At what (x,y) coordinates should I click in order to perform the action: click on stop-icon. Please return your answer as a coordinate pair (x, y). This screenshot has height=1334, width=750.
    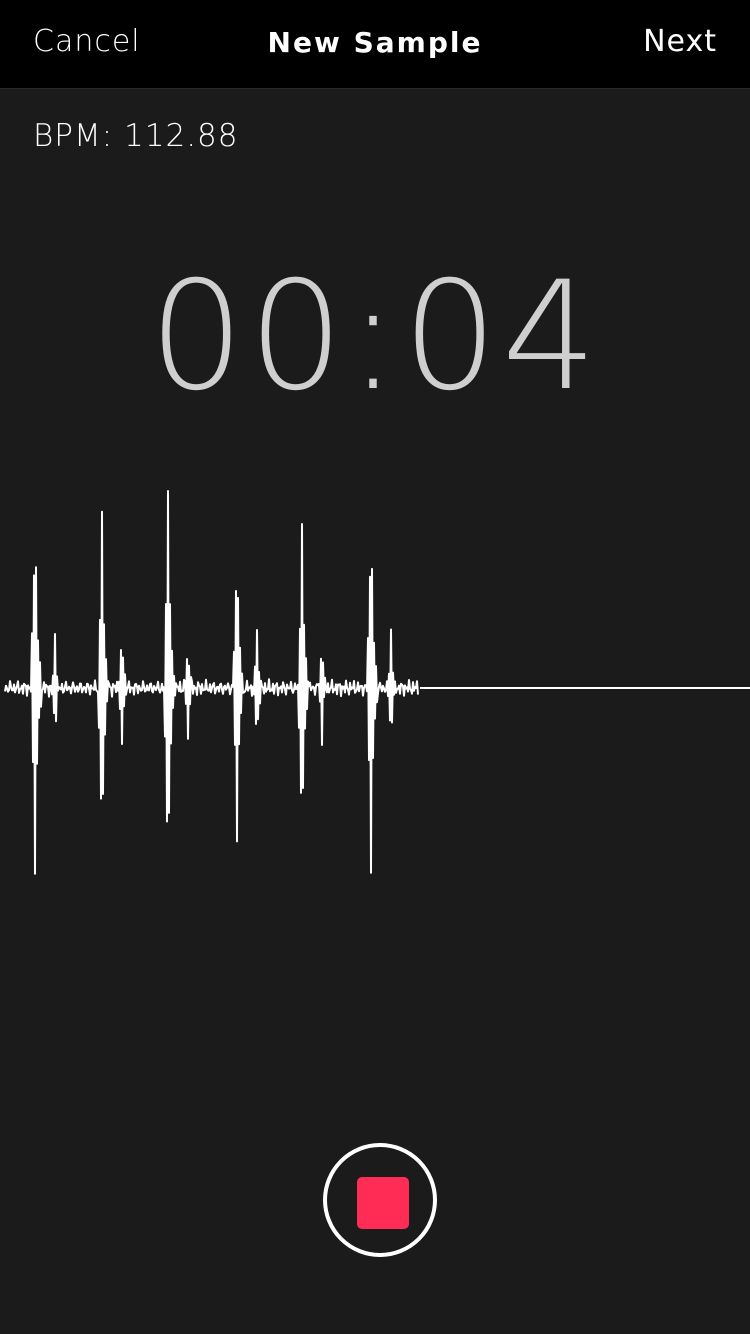
    Looking at the image, I should click on (383, 1203).